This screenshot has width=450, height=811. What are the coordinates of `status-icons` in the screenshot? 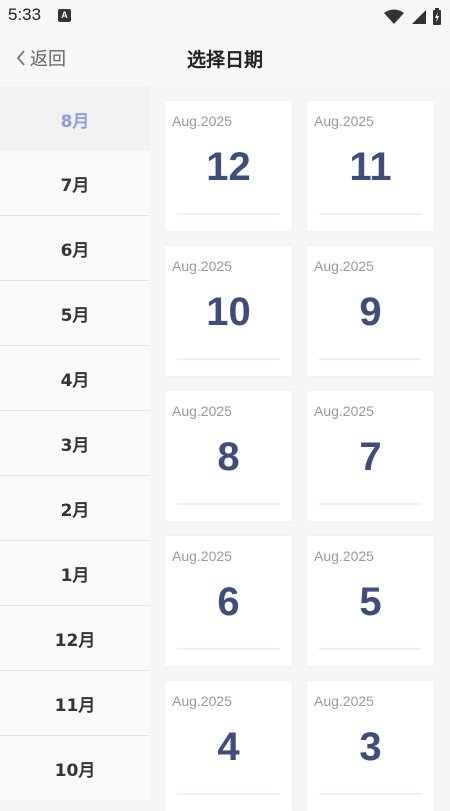 It's located at (412, 16).